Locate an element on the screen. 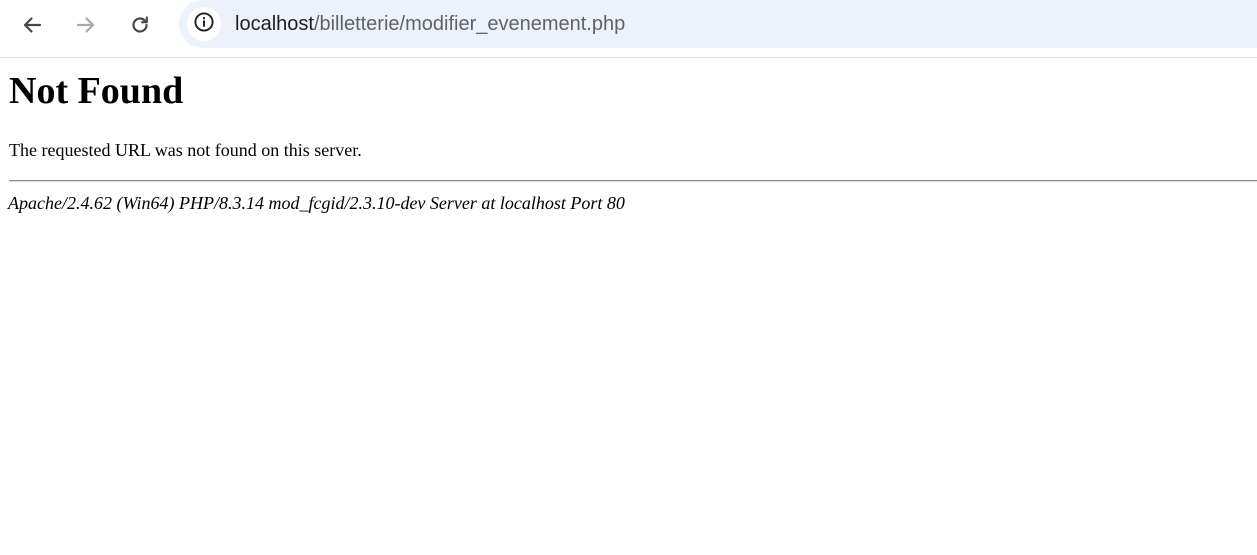  site-info-button is located at coordinates (204, 24).